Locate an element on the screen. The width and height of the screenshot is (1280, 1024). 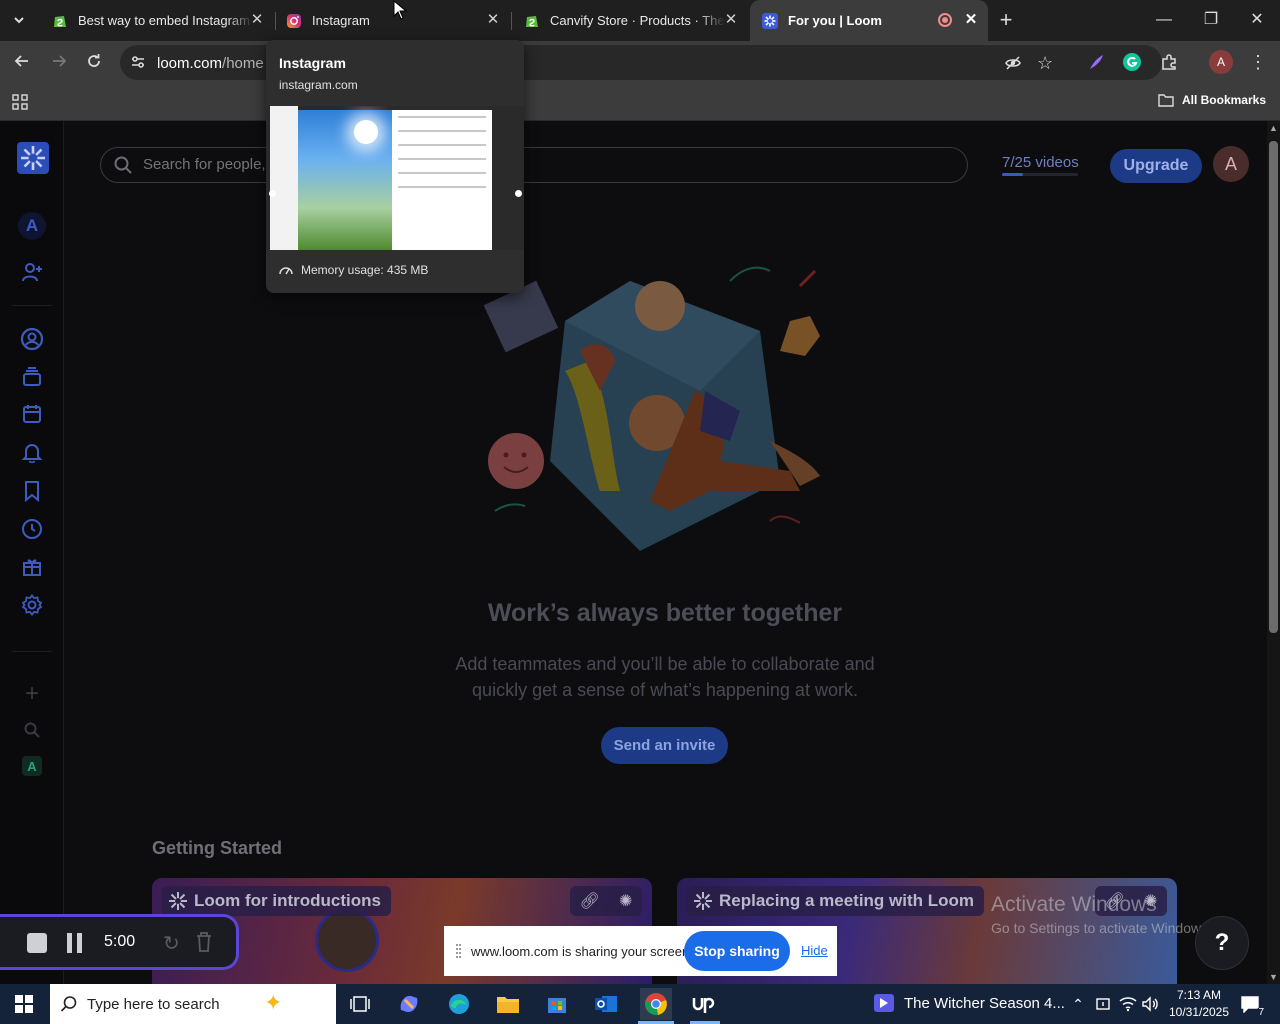
tab-loom: For you | Loom ✕ is located at coordinates (869, 20).